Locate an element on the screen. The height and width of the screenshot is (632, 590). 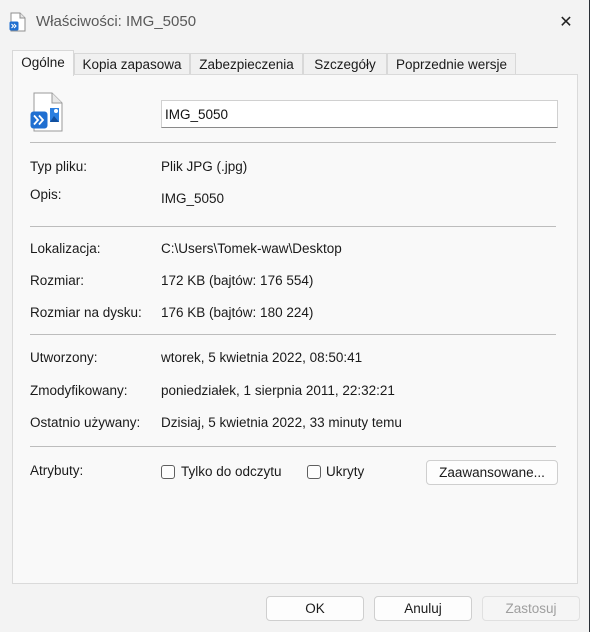
cancel-button: Anuluj is located at coordinates (423, 608).